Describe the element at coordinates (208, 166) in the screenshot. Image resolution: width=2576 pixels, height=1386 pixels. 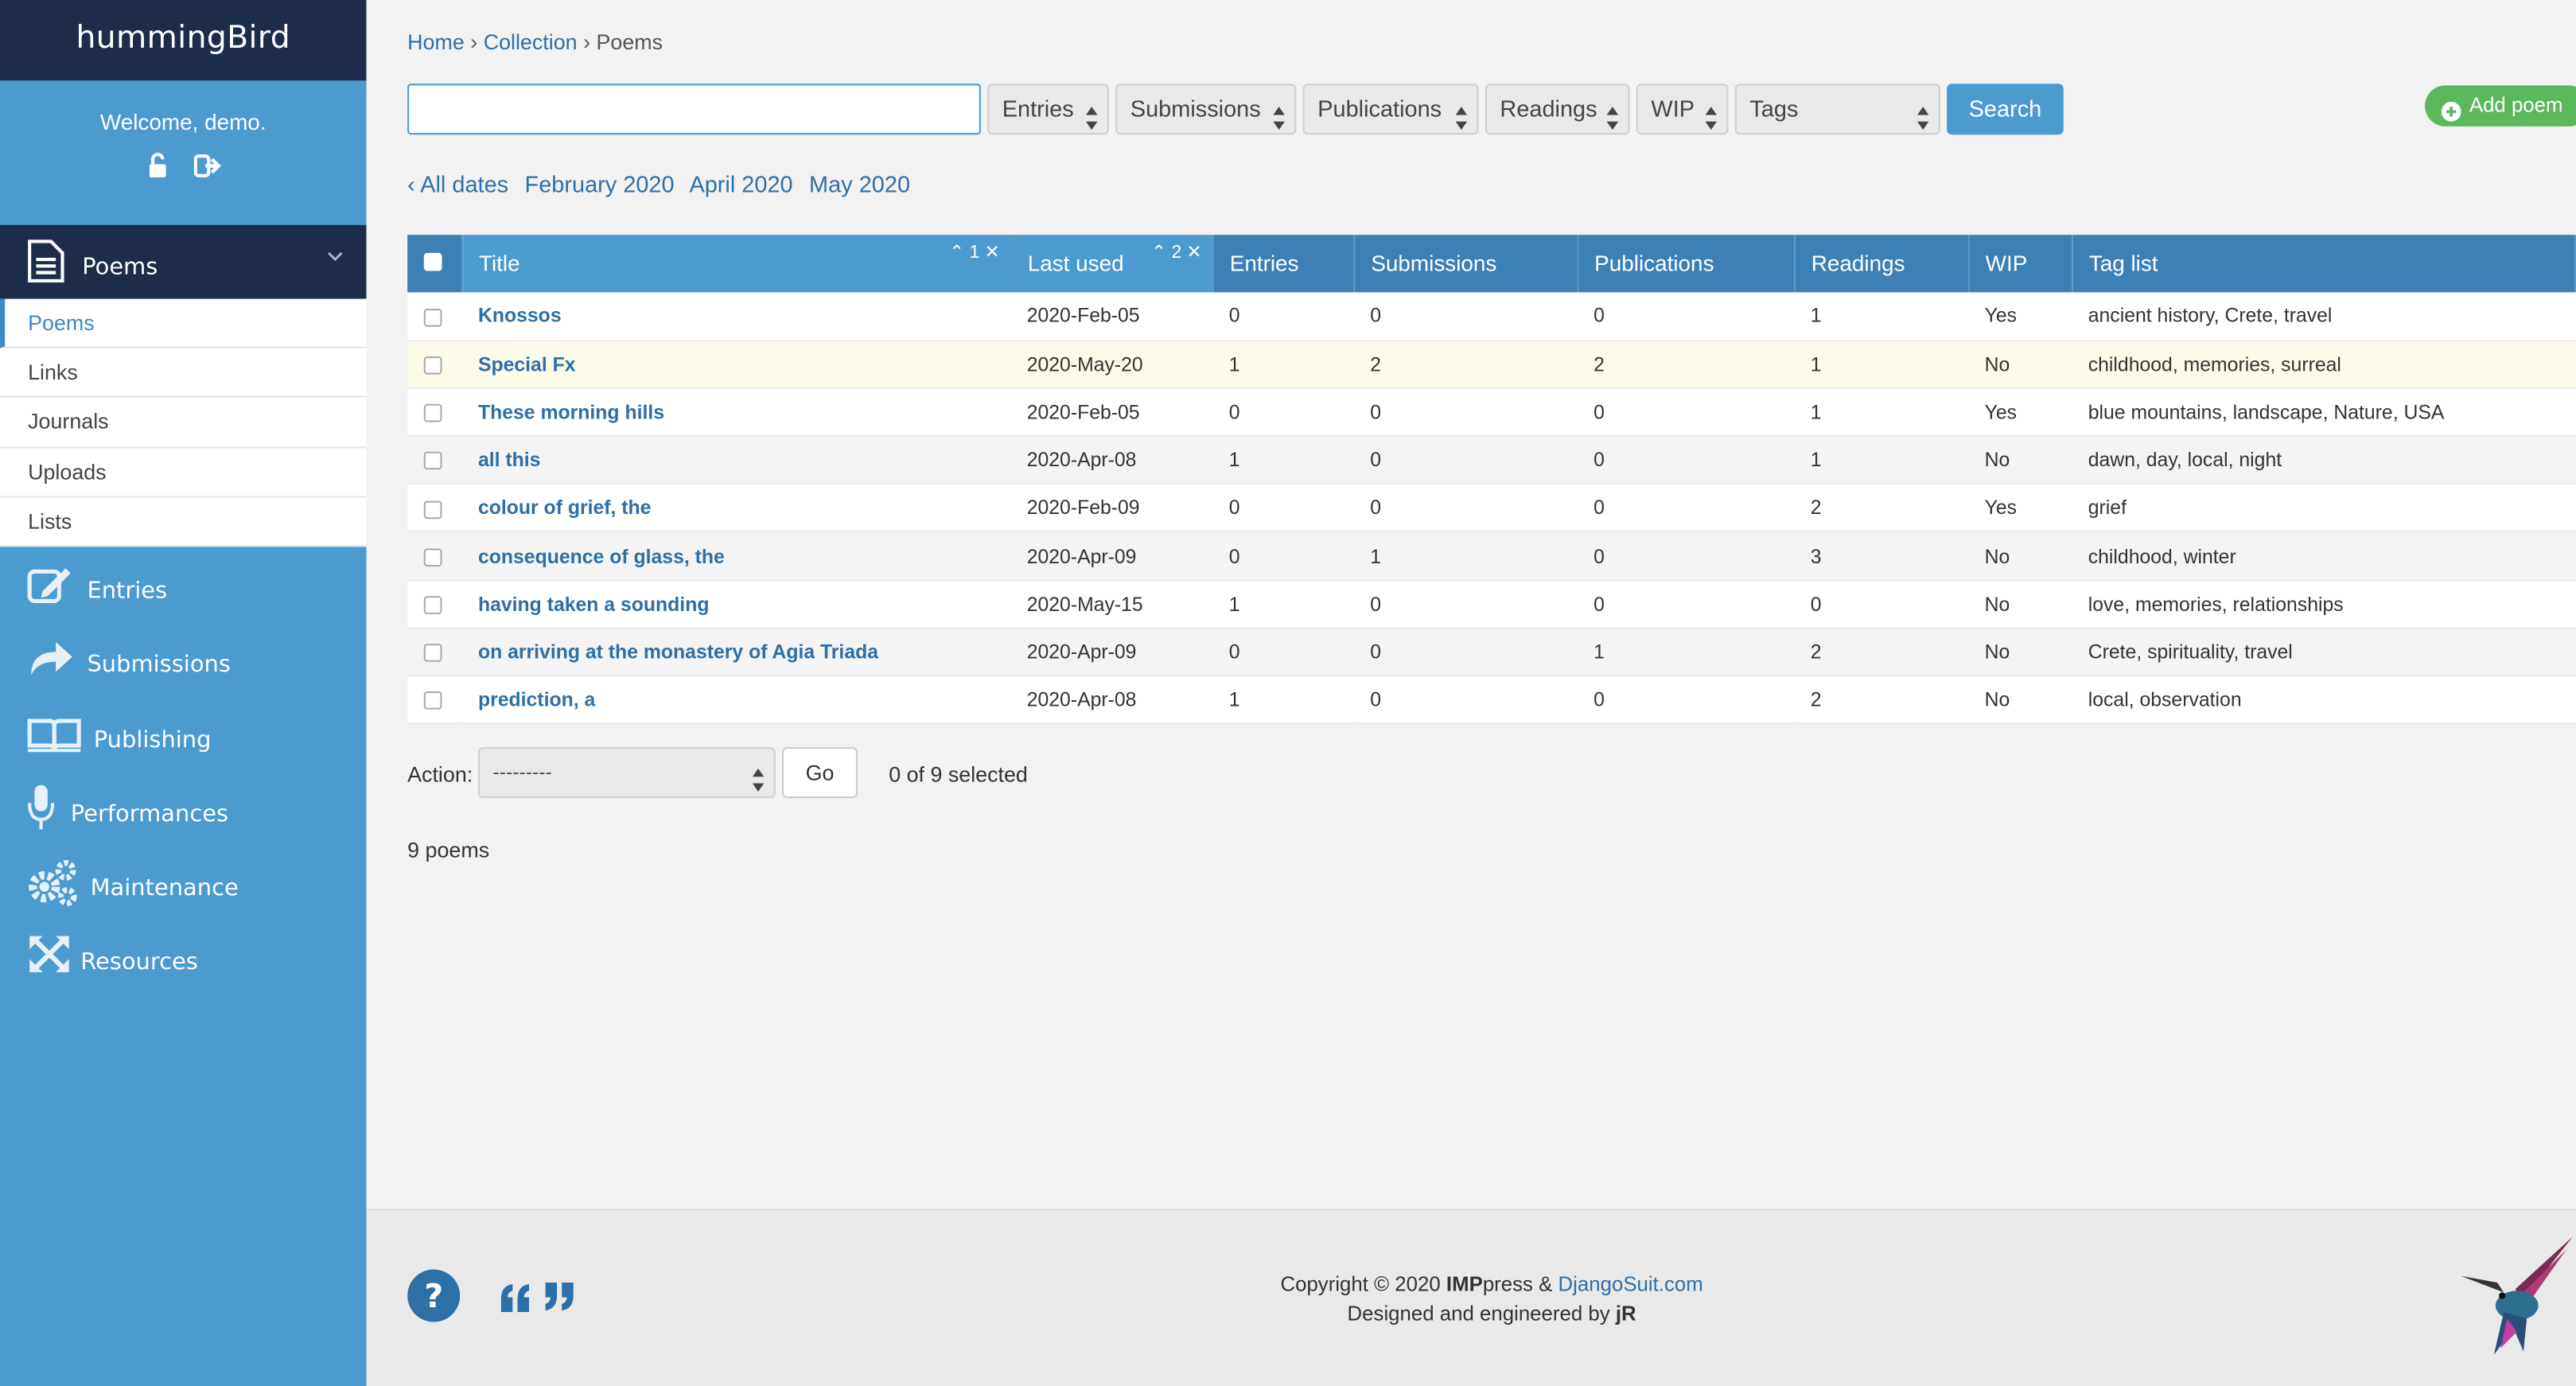
I see `logout-icon` at that location.